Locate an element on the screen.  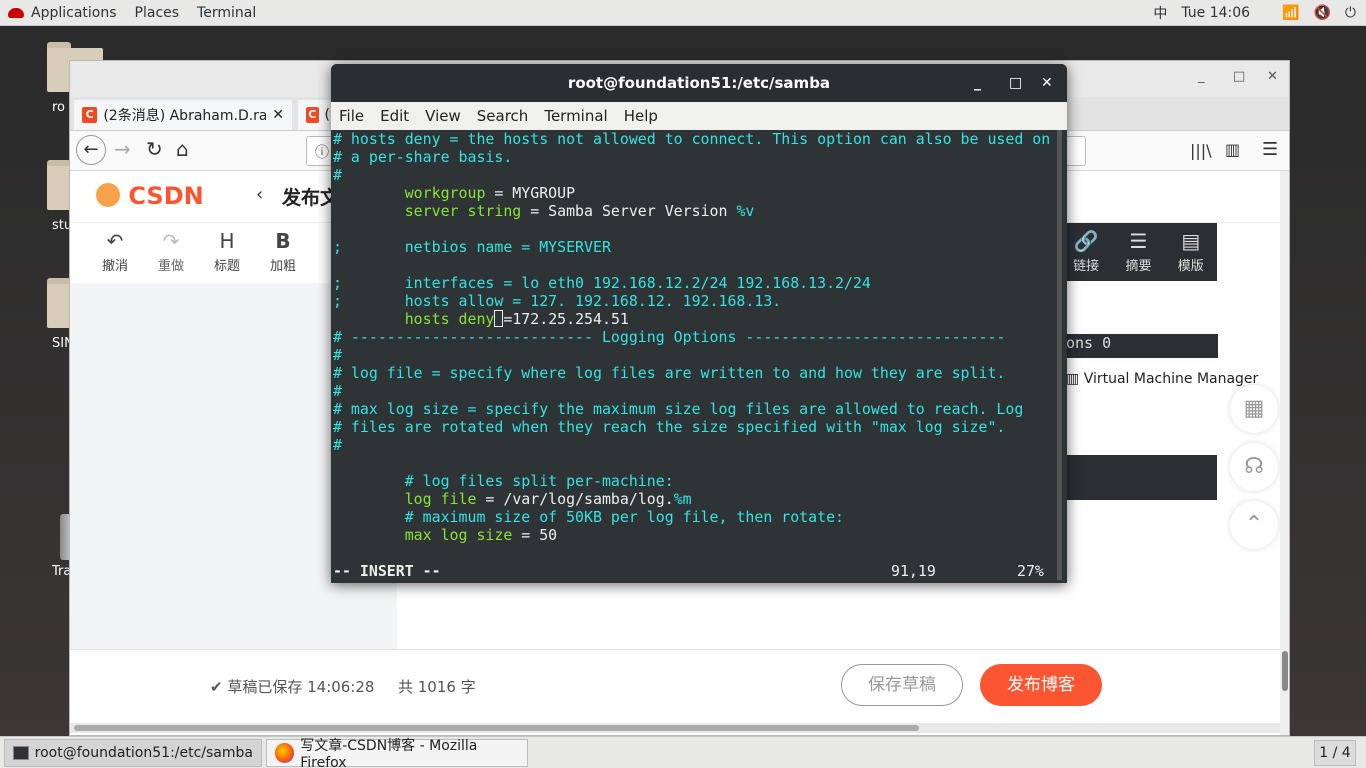
template-icon: ▤ is located at coordinates (1191, 241).